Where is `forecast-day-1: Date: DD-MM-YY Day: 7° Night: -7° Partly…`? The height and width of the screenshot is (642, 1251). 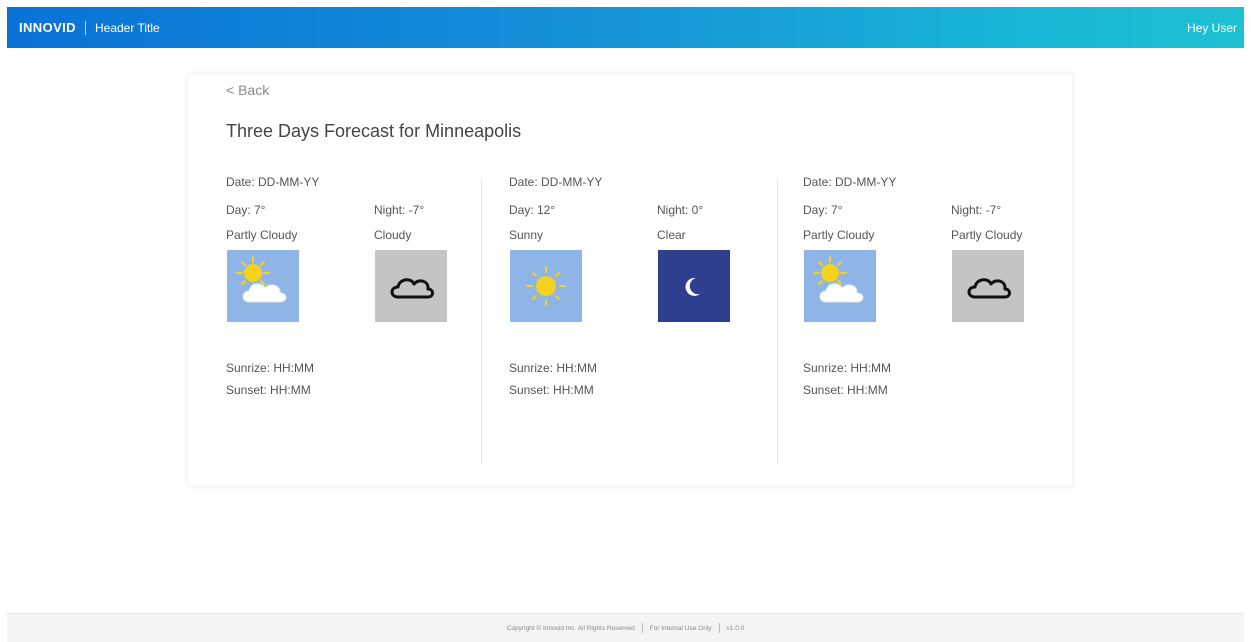 forecast-day-1: Date: DD-MM-YY Day: 7° Night: -7° Partly… is located at coordinates (351, 320).